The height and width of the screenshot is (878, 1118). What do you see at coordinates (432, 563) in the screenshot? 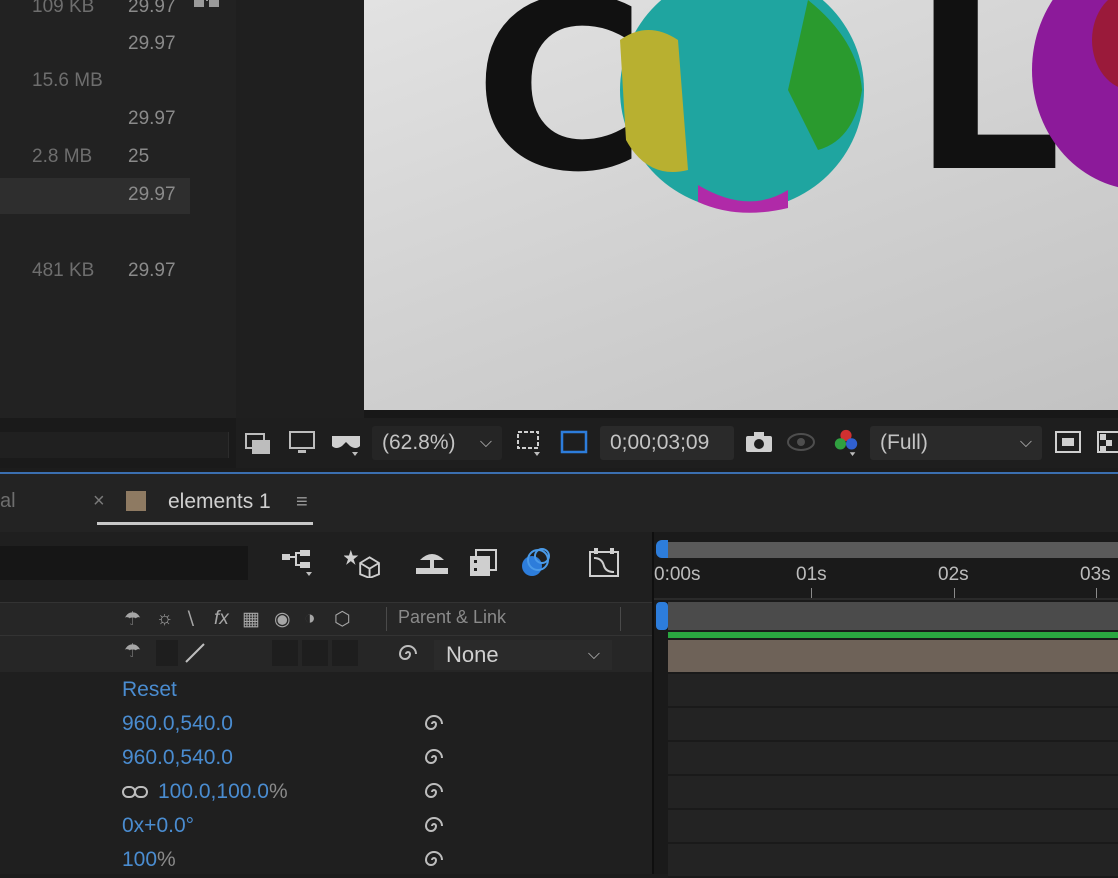
I see `hide-shy-layers-icon` at bounding box center [432, 563].